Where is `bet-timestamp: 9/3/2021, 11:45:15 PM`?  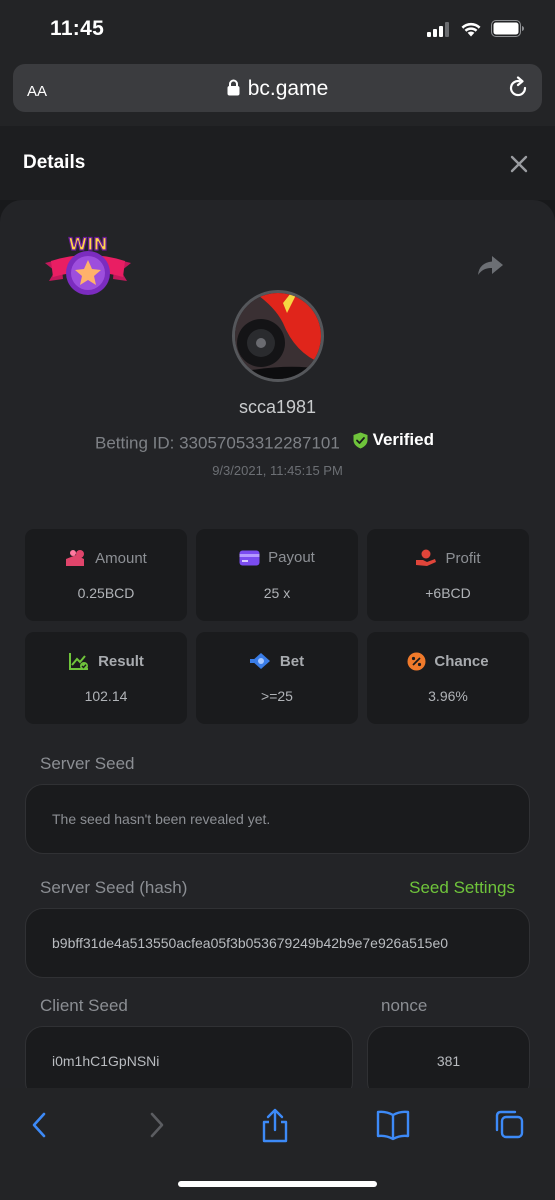
bet-timestamp: 9/3/2021, 11:45:15 PM is located at coordinates (277, 470).